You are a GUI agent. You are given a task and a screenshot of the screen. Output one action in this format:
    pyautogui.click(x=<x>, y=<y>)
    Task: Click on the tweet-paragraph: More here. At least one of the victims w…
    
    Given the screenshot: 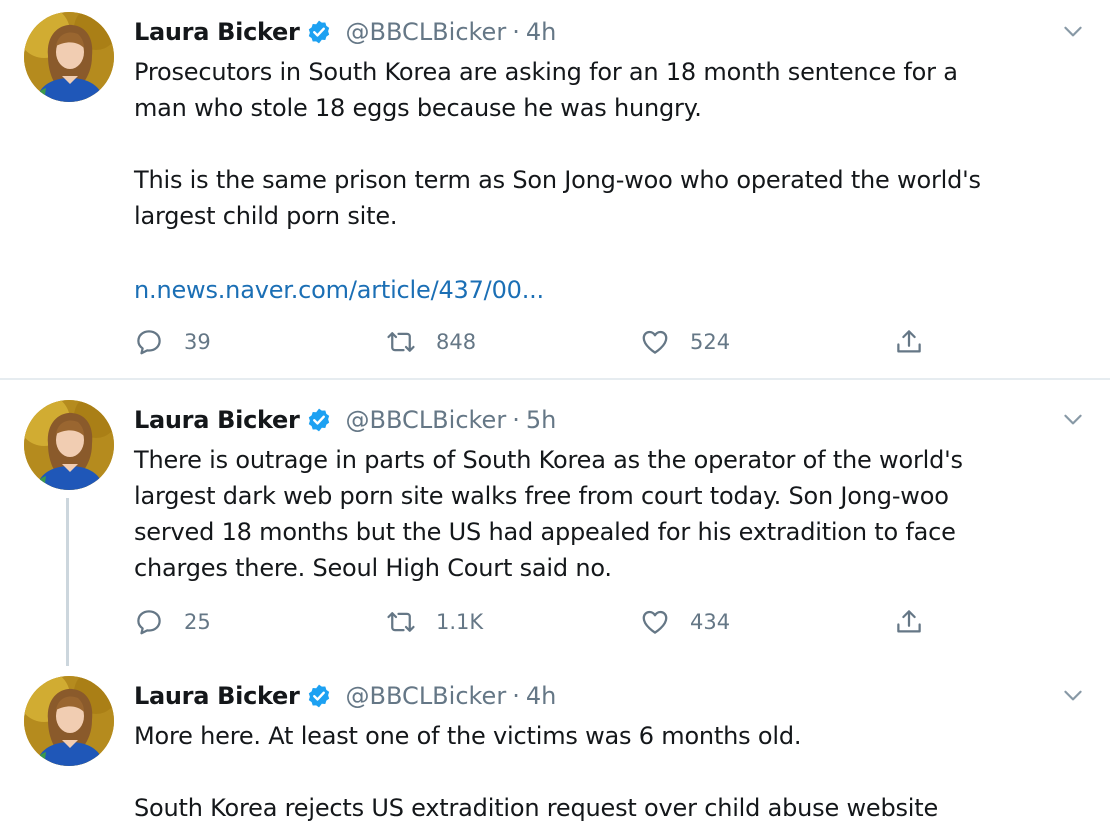 What is the action you would take?
    pyautogui.click(x=468, y=736)
    